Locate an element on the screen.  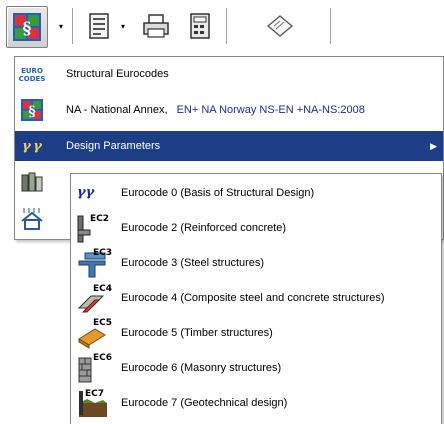
menu-item-structural-eurocodes: EURO CODES Structural Eurocodes is located at coordinates (229, 74).